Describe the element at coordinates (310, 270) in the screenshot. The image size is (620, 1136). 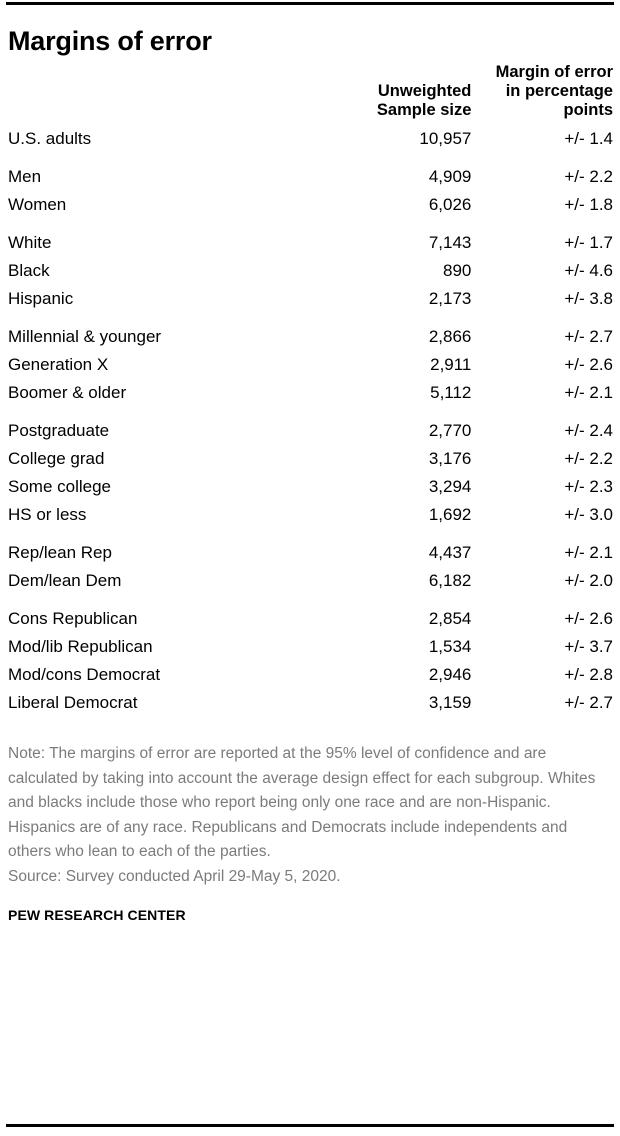
I see `table-row: Black 890 +/- 4.6` at that location.